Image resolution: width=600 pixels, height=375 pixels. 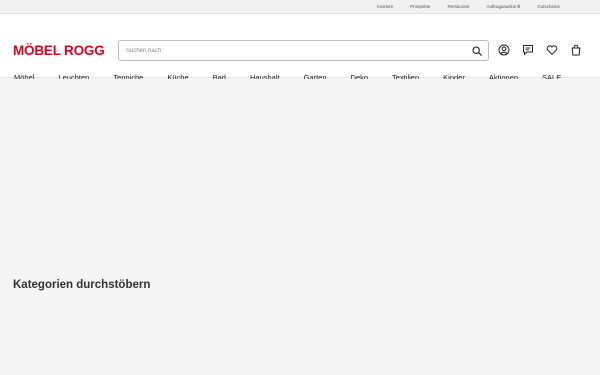 I want to click on section-title: Kategorien durchstöbern, so click(x=82, y=285).